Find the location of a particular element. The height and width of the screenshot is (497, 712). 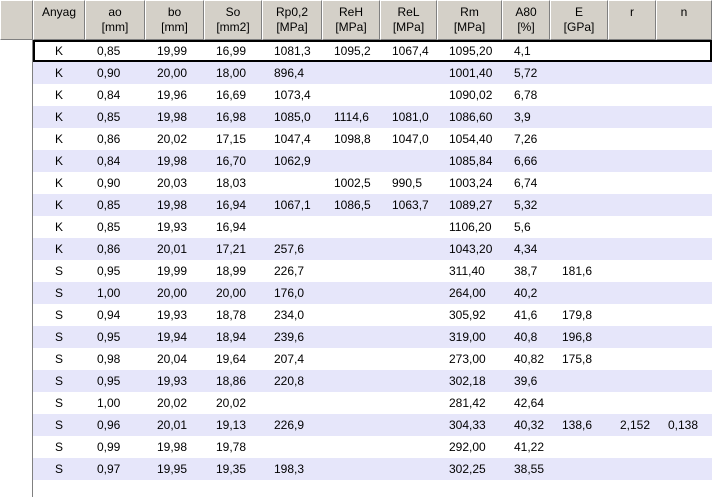

table-cell: 1086,5 is located at coordinates (351, 205).